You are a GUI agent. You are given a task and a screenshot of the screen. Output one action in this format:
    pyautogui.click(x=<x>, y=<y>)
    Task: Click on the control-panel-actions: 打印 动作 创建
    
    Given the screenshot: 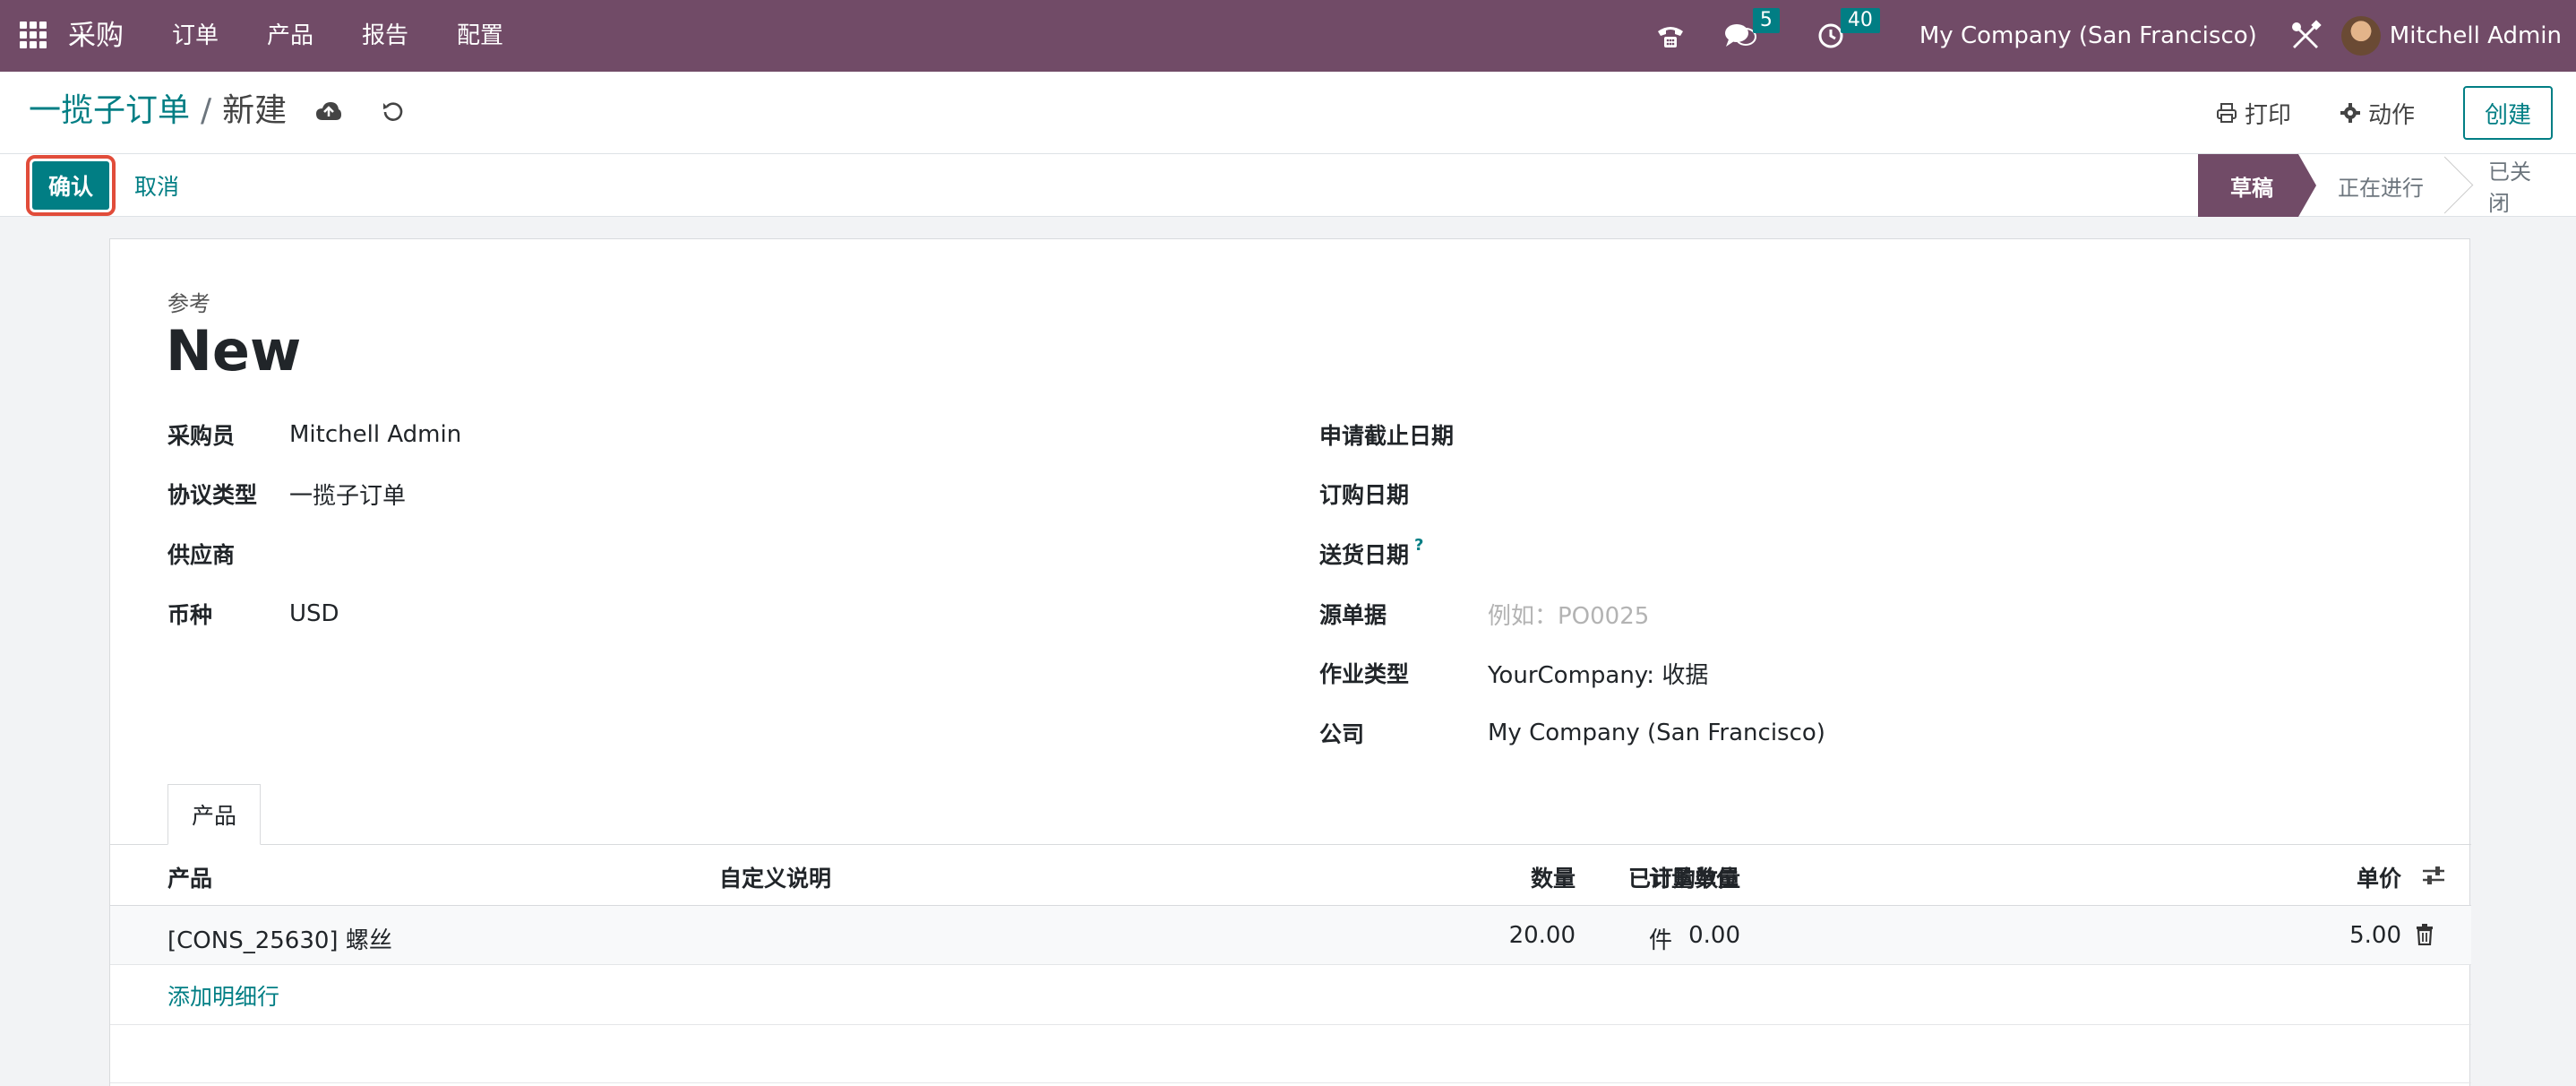 What is the action you would take?
    pyautogui.click(x=2384, y=113)
    